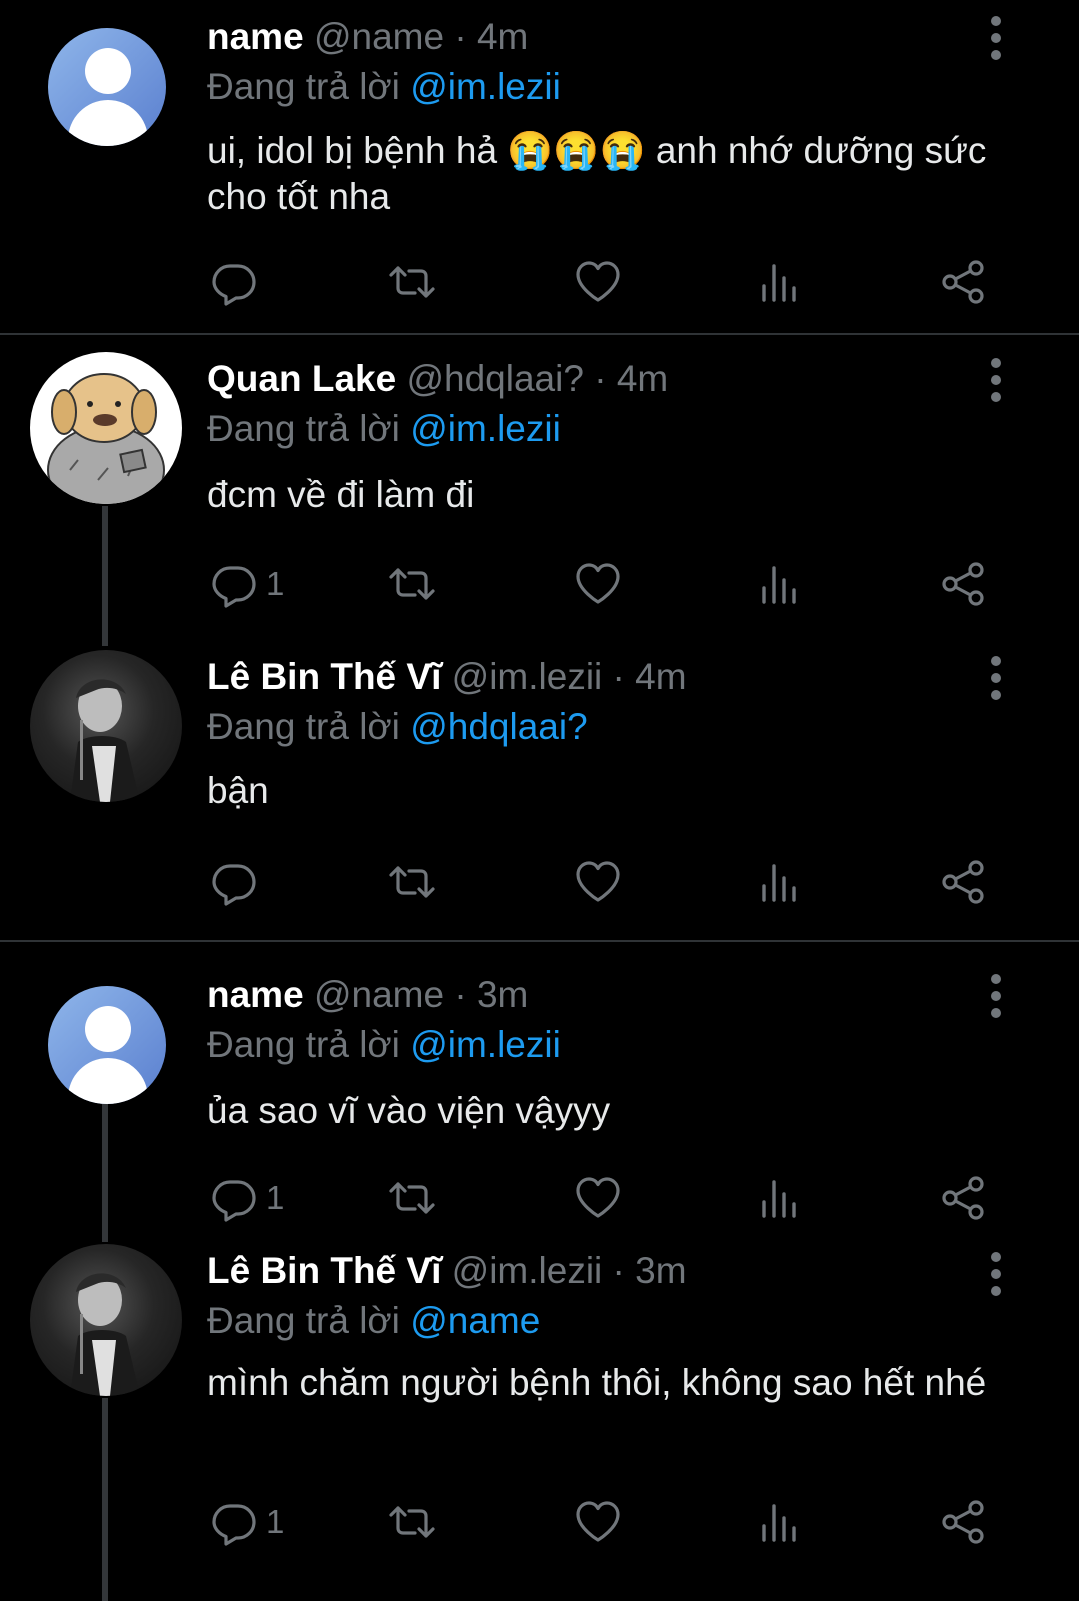 Image resolution: width=1079 pixels, height=1601 pixels. What do you see at coordinates (447, 677) in the screenshot?
I see `tweet-header: Lê Bin Thế Vĩ @im.lezii · 4m` at bounding box center [447, 677].